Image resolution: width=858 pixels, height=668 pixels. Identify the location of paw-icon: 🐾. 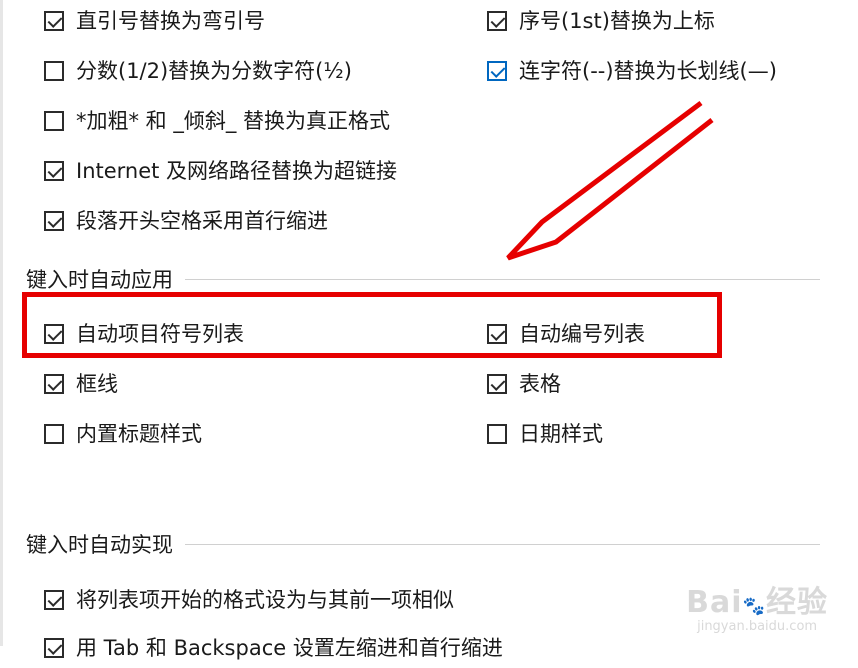
(754, 606).